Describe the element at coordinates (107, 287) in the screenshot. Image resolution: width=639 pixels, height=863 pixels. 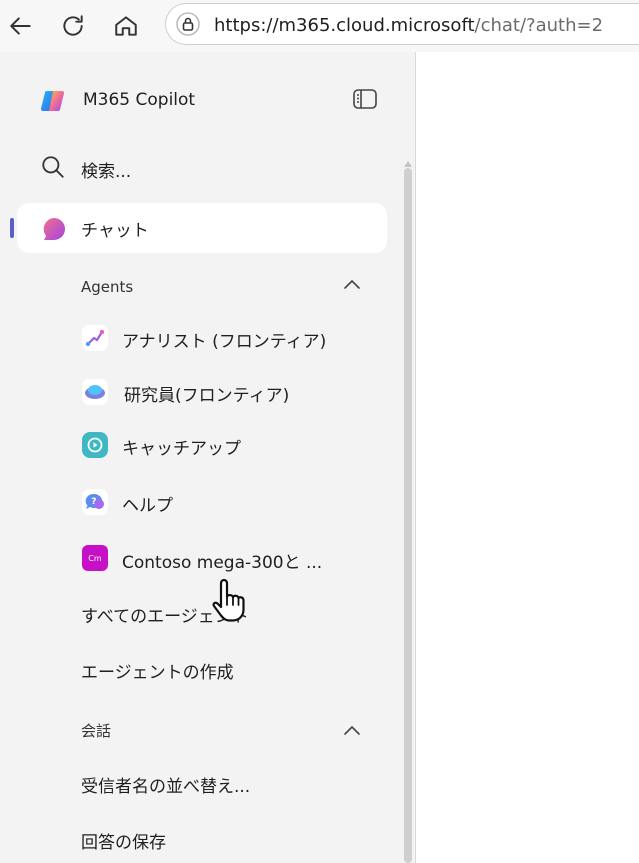
I see `agents-section-header: Agents` at that location.